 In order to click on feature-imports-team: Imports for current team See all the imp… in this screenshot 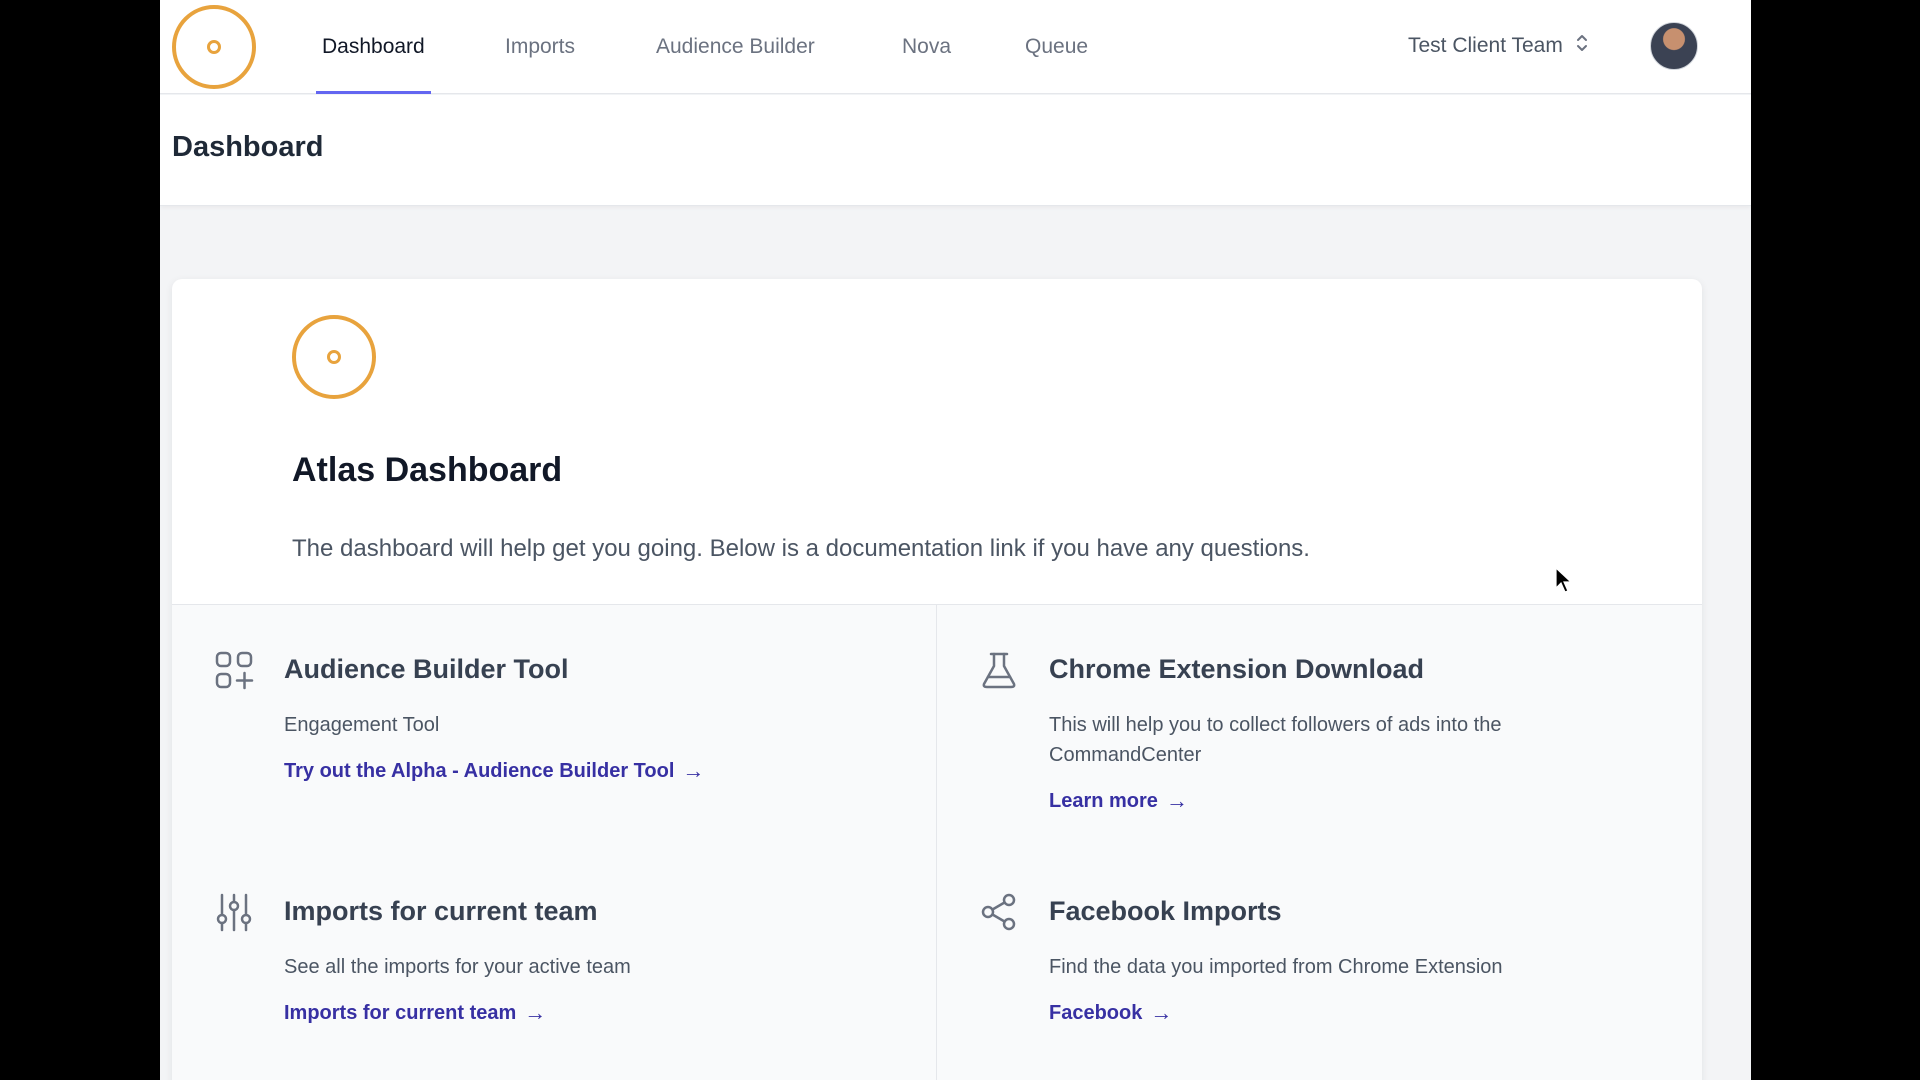, I will do `click(524, 972)`.